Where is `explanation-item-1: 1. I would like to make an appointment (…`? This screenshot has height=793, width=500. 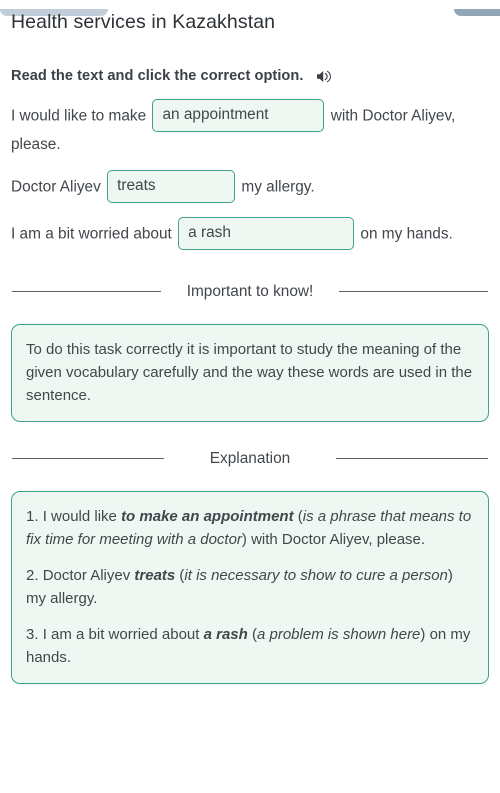
explanation-item-1: 1. I would like to make an appointment (… is located at coordinates (250, 528).